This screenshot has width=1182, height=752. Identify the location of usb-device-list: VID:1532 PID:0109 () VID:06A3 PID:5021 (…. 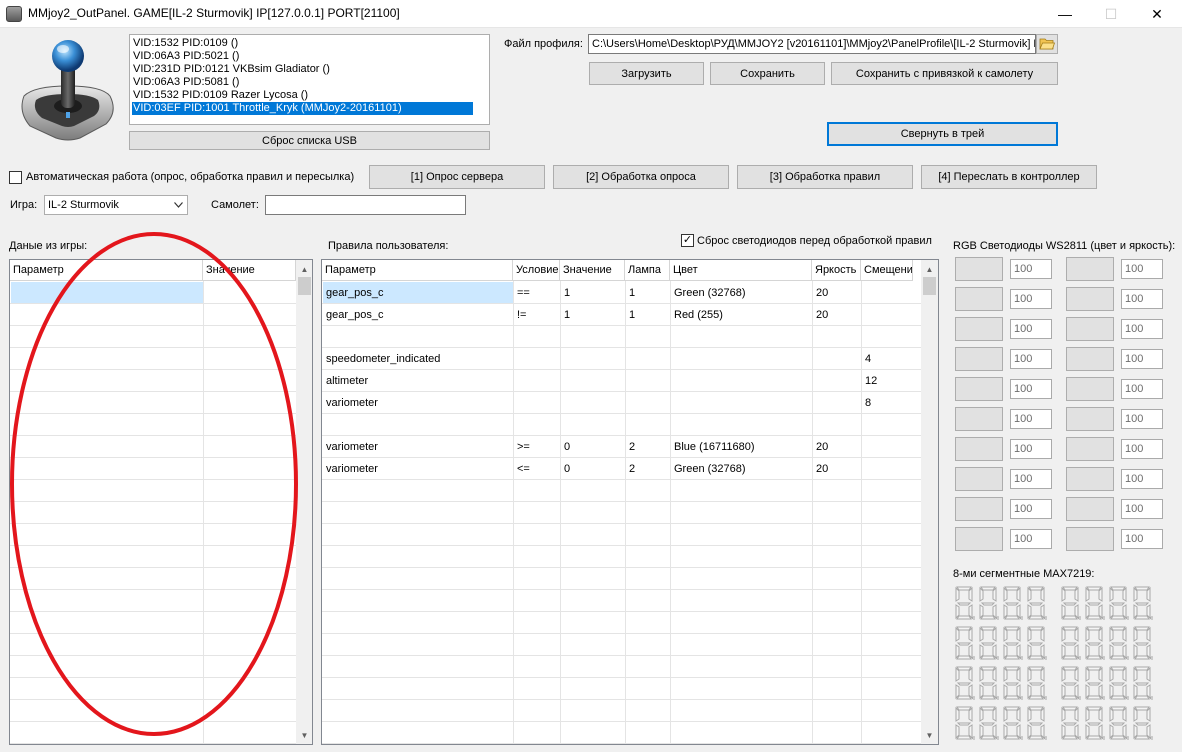
(309, 79).